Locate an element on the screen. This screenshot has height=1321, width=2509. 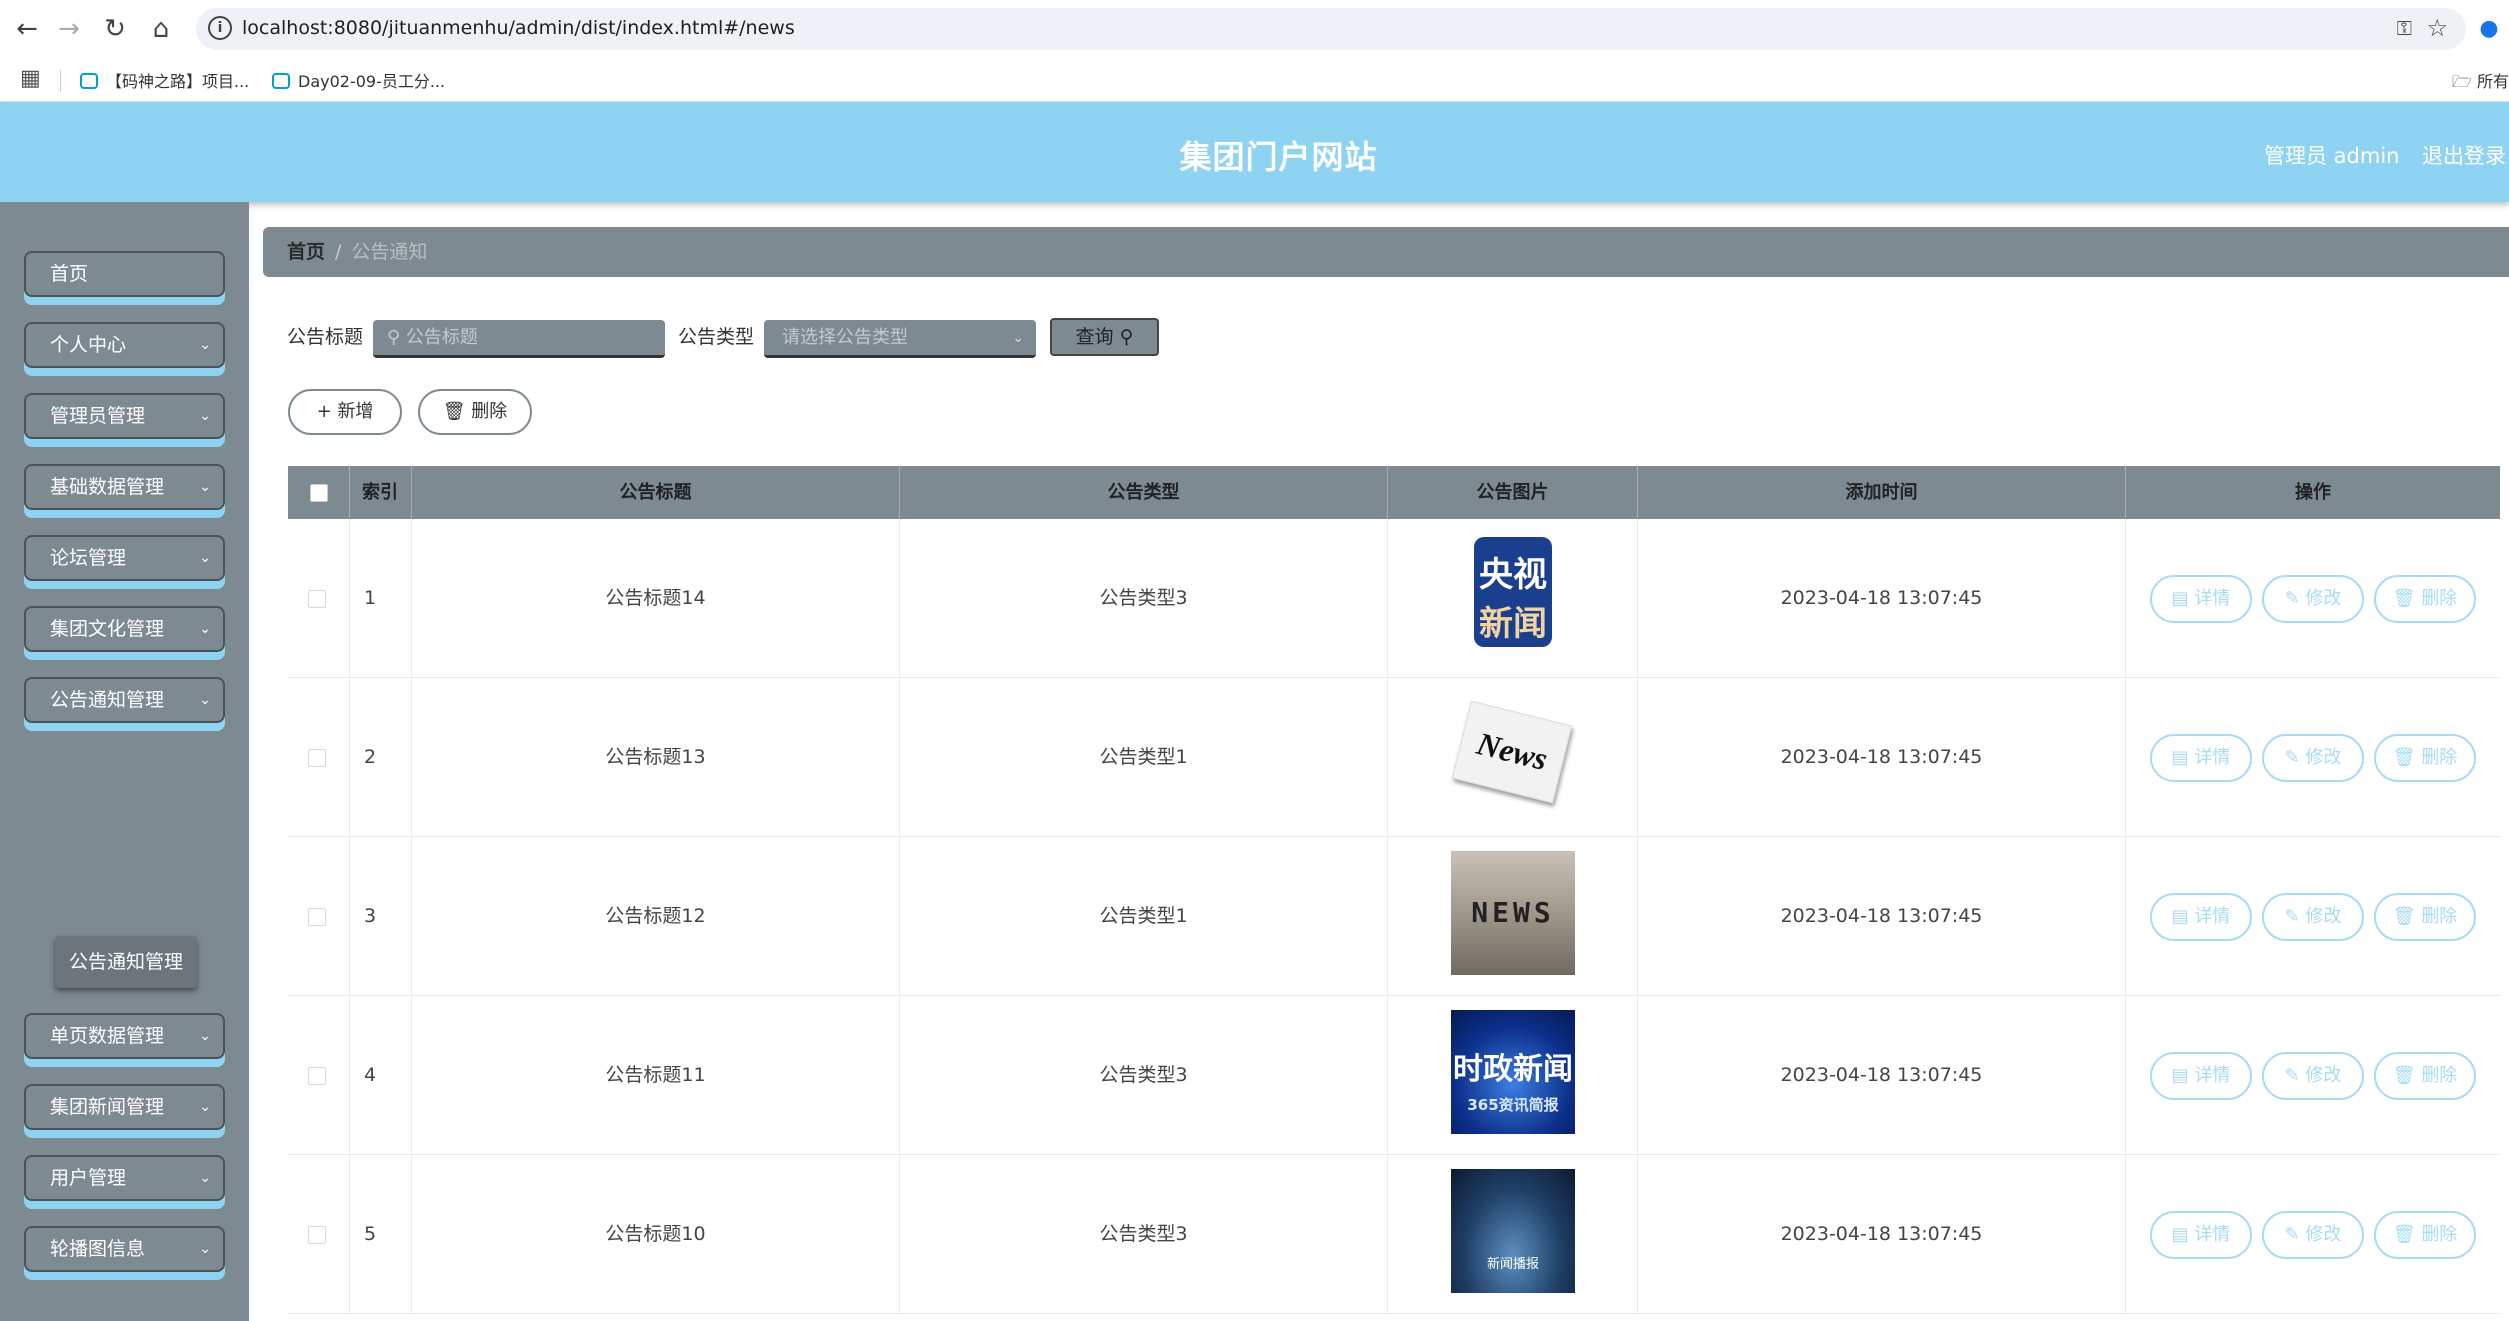
news-newspaper-thumbnail: News is located at coordinates (1512, 752).